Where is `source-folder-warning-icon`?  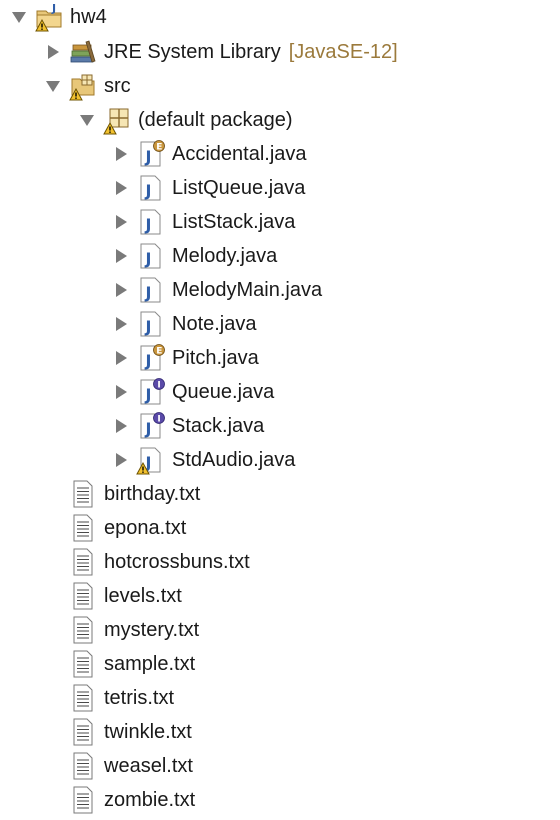 source-folder-warning-icon is located at coordinates (83, 86).